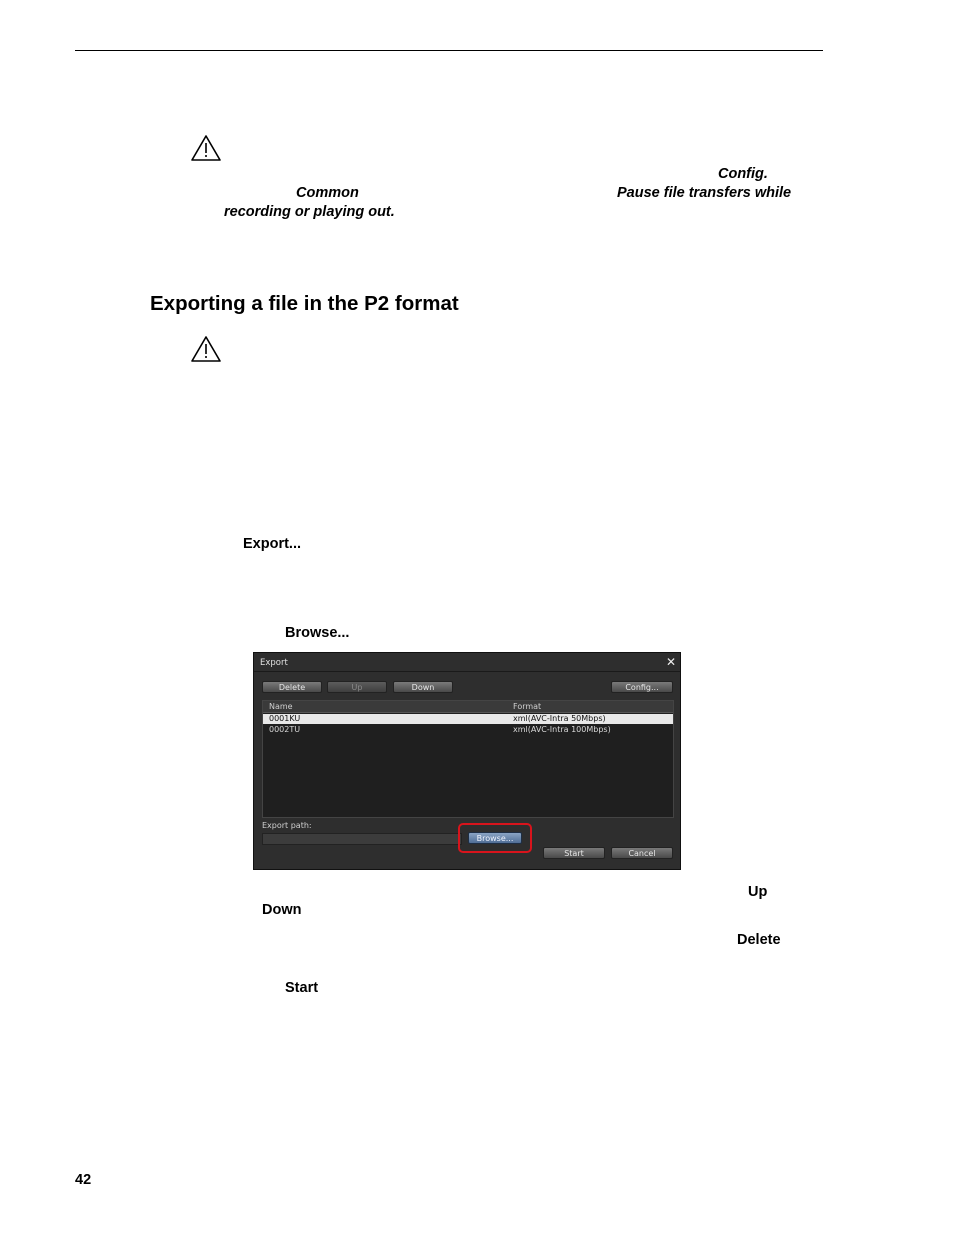 The height and width of the screenshot is (1235, 954). Describe the element at coordinates (468, 707) in the screenshot. I see `list-header: Name Format` at that location.